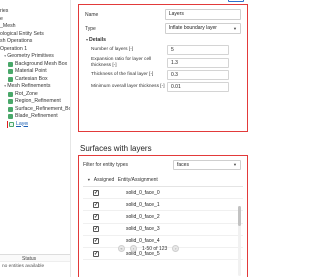 The image size is (320, 277). I want to click on detail-field-value: 0.01, so click(176, 87).